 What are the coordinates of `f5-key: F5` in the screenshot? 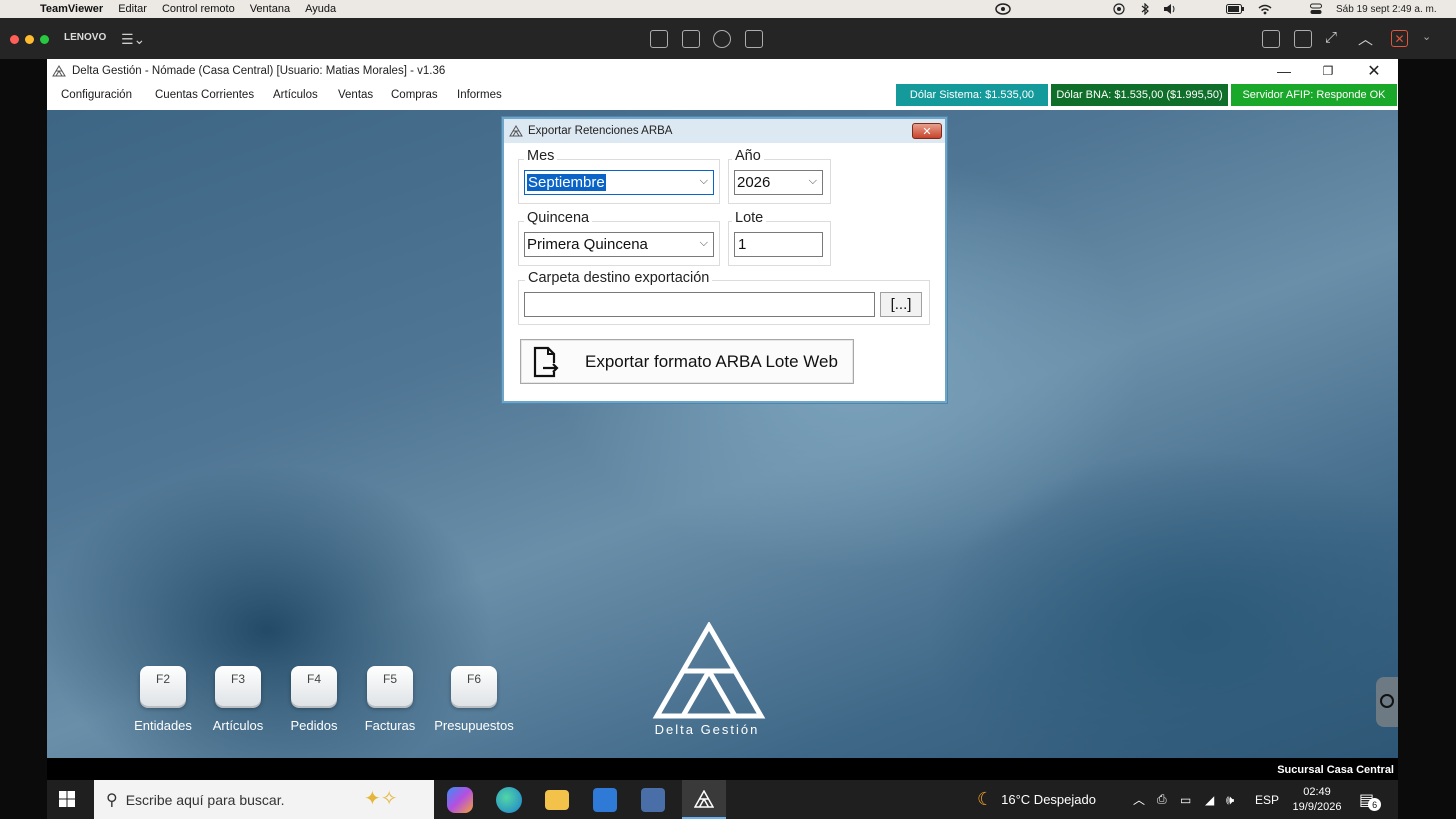 It's located at (390, 686).